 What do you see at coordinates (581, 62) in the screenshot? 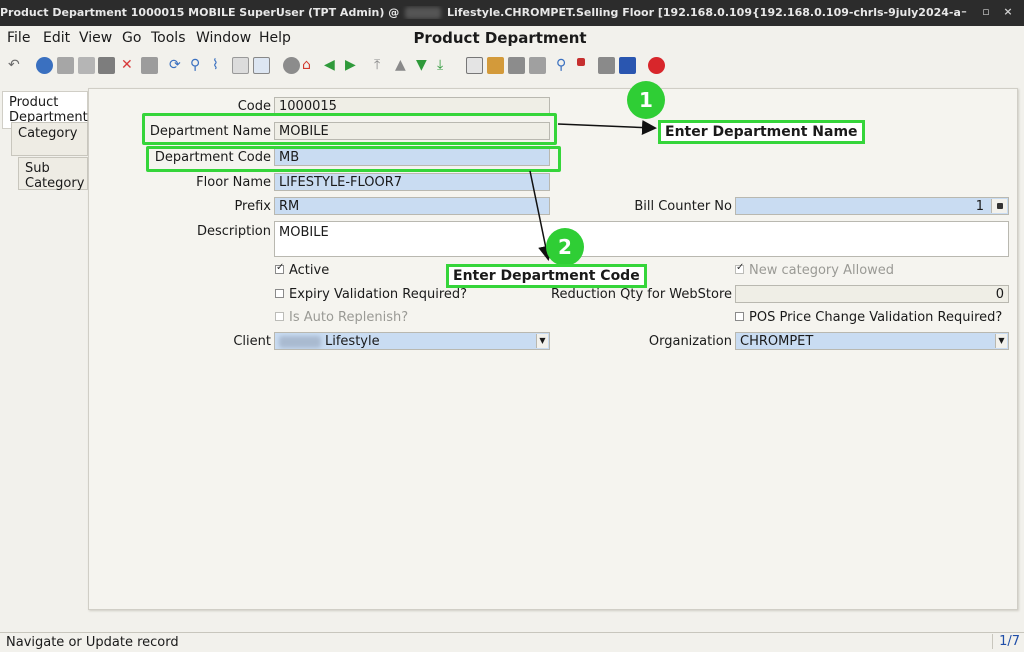
I see `workflow-icon` at bounding box center [581, 62].